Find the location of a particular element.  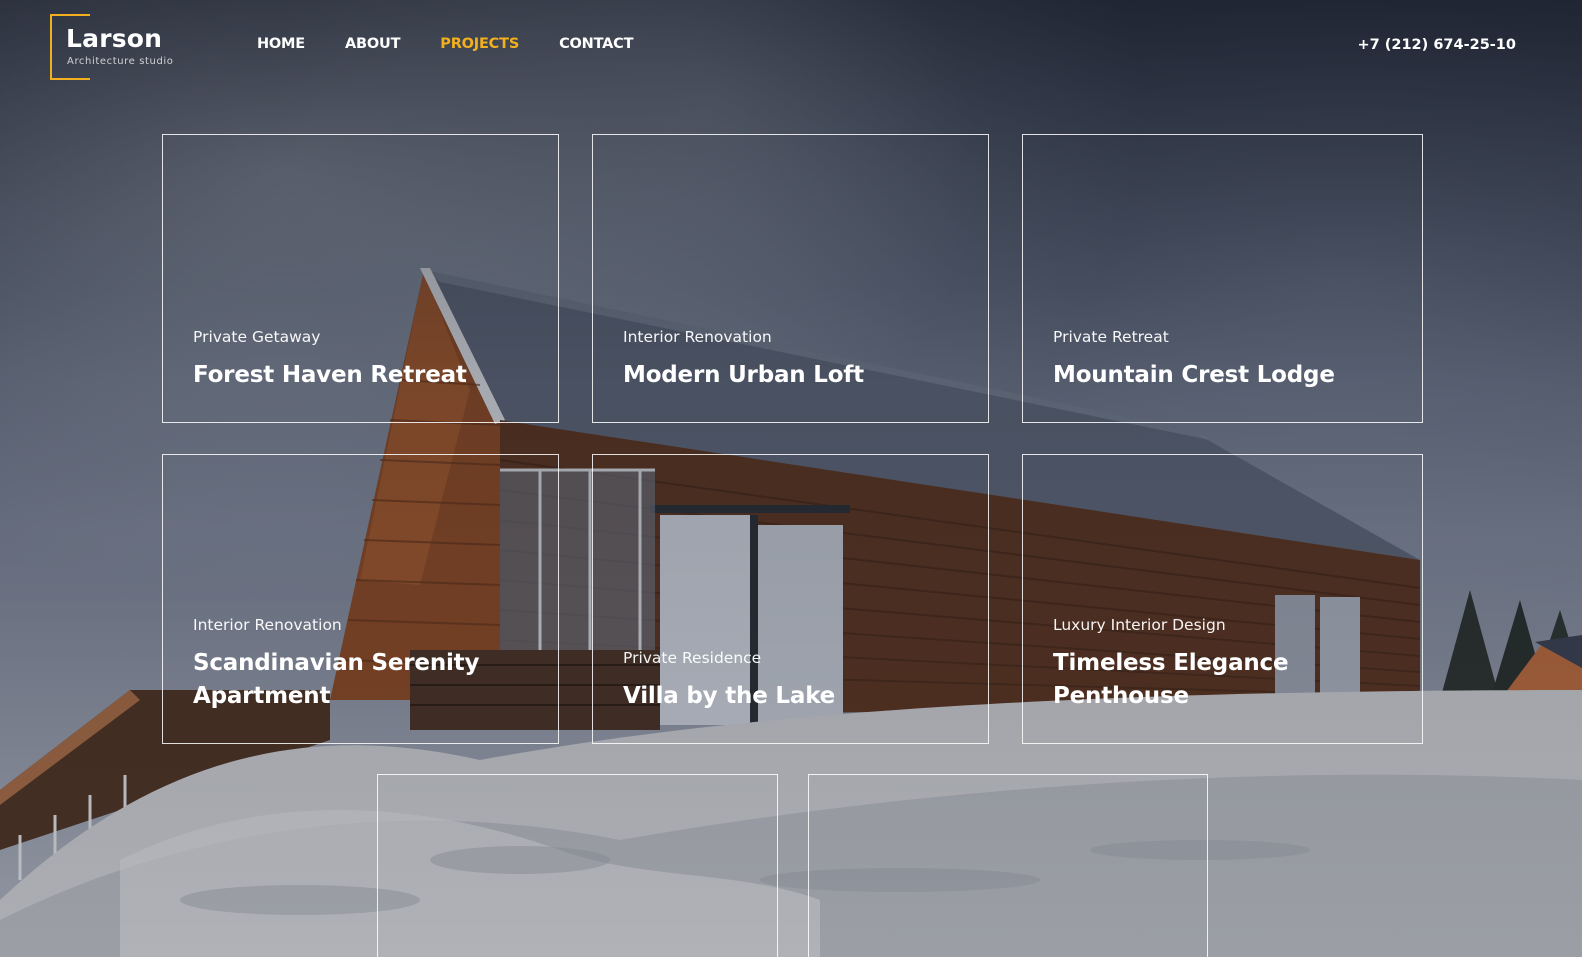

phone-number: +7 (212) 674-25-10 is located at coordinates (1436, 45).